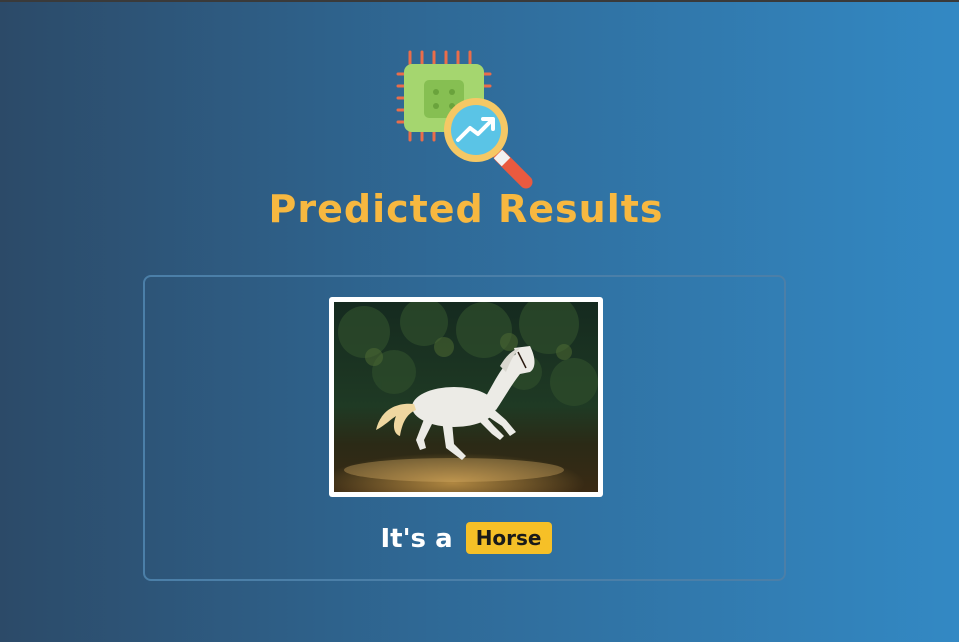 Image resolution: width=959 pixels, height=642 pixels. What do you see at coordinates (464, 119) in the screenshot?
I see `chip-magnifier-logo-icon` at bounding box center [464, 119].